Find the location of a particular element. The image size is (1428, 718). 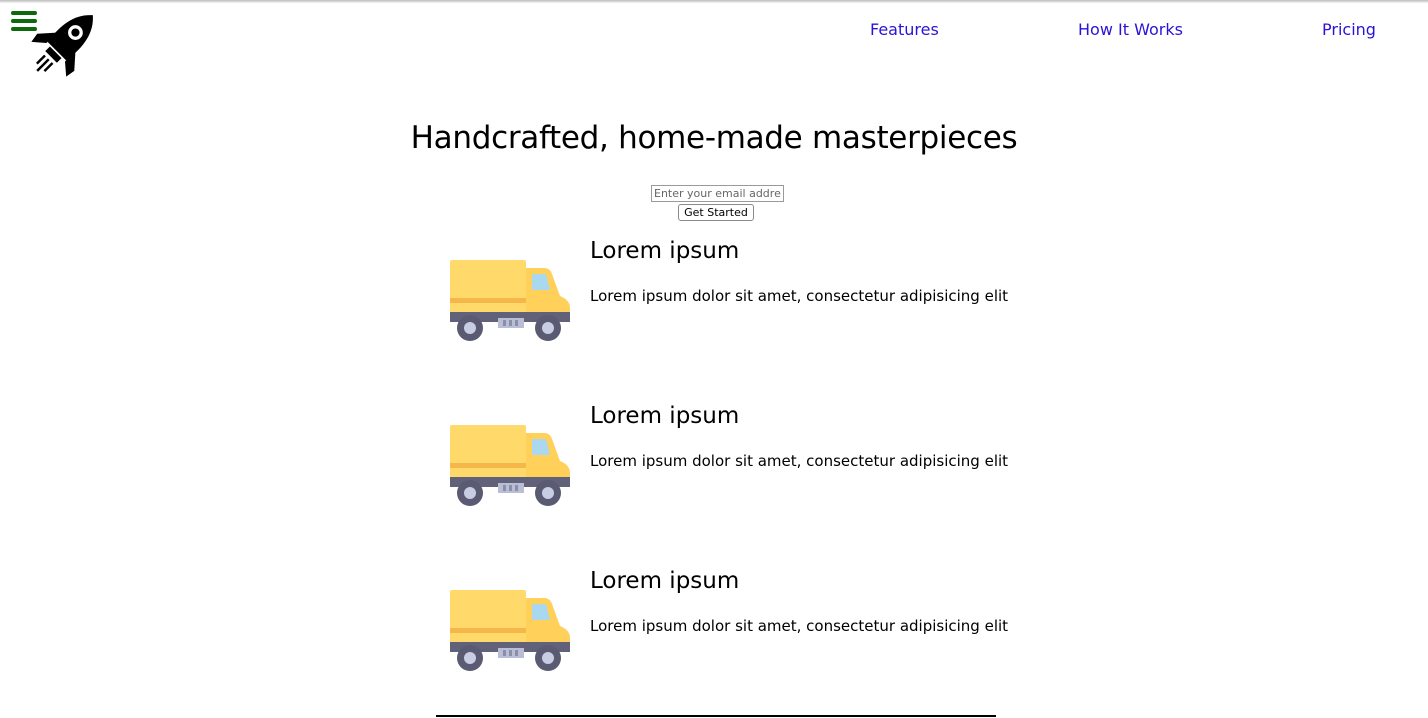

nav-link-how-it-works: How It Works is located at coordinates (1130, 29).